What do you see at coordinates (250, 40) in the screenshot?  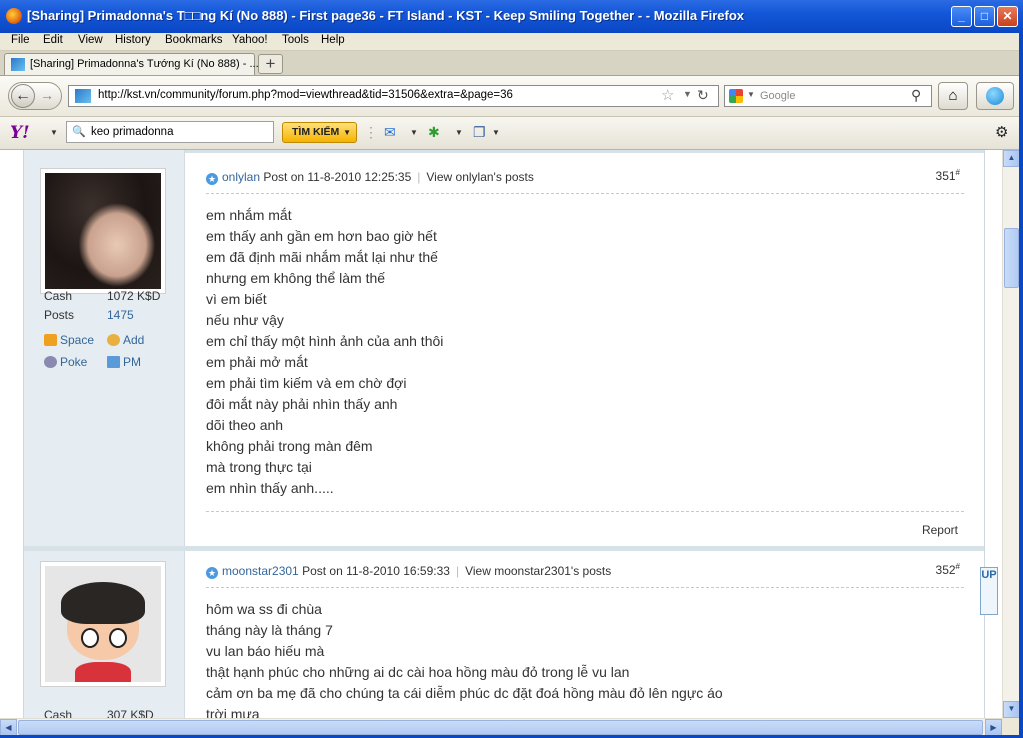 I see `menu-yahoo: Yahoo!` at bounding box center [250, 40].